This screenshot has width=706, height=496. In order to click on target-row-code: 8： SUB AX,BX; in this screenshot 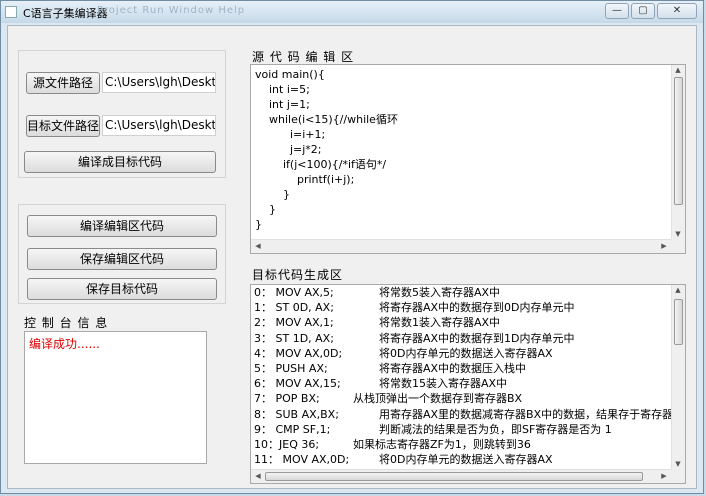, I will do `click(296, 414)`.